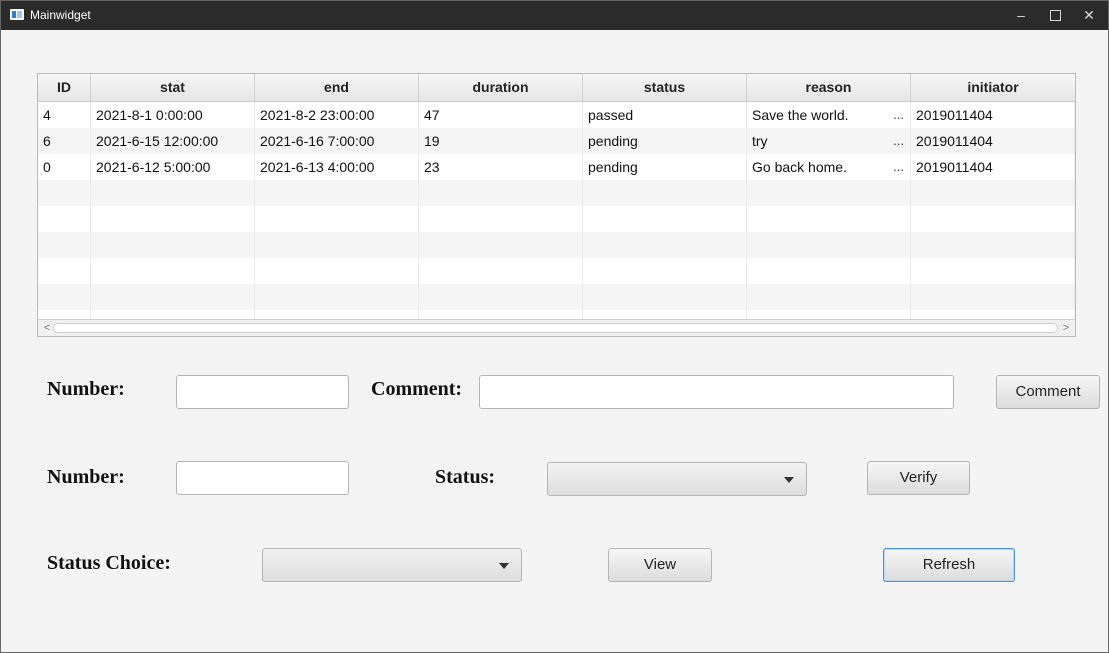 The image size is (1109, 653). Describe the element at coordinates (64, 87) in the screenshot. I see `column-header-id: ID` at that location.